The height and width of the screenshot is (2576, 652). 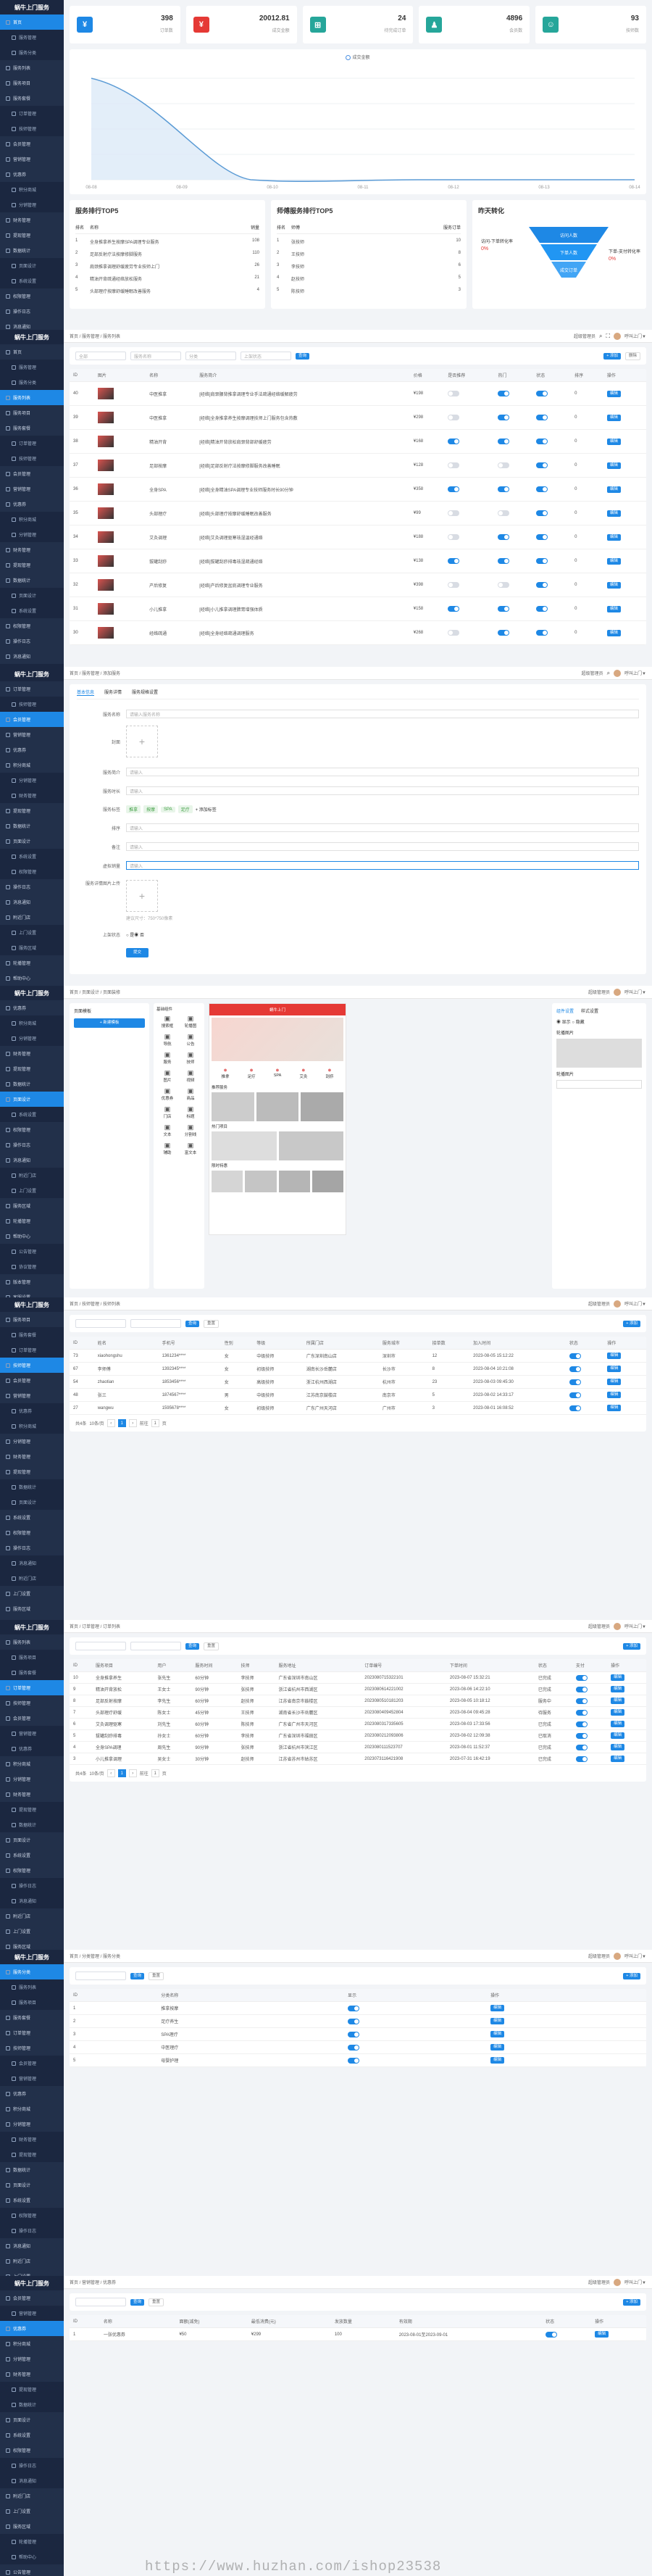 What do you see at coordinates (190, 1076) in the screenshot?
I see `component-item: ▣ 视频` at bounding box center [190, 1076].